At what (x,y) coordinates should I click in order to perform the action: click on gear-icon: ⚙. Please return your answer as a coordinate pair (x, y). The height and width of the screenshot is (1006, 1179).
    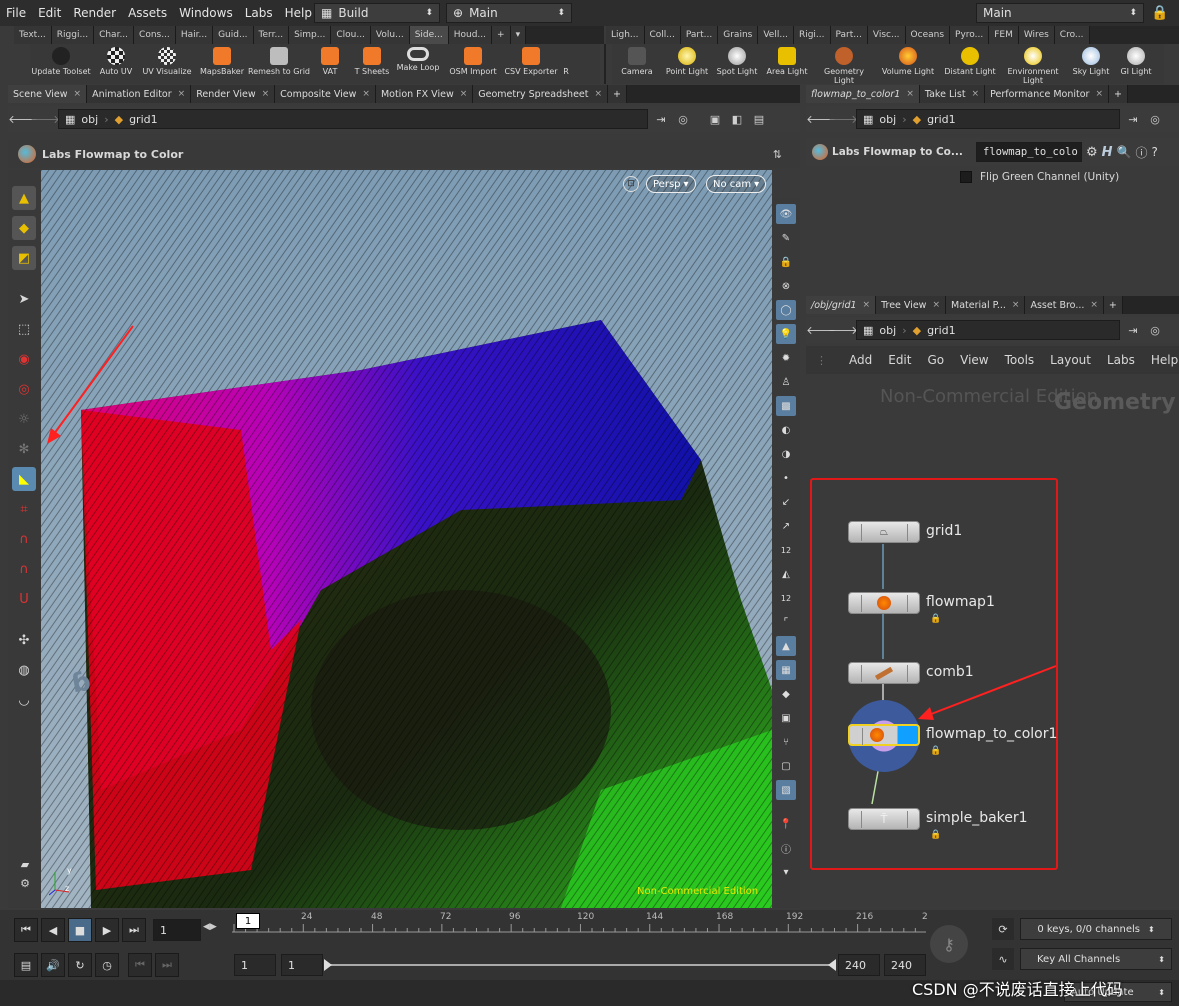
    Looking at the image, I should click on (1092, 152).